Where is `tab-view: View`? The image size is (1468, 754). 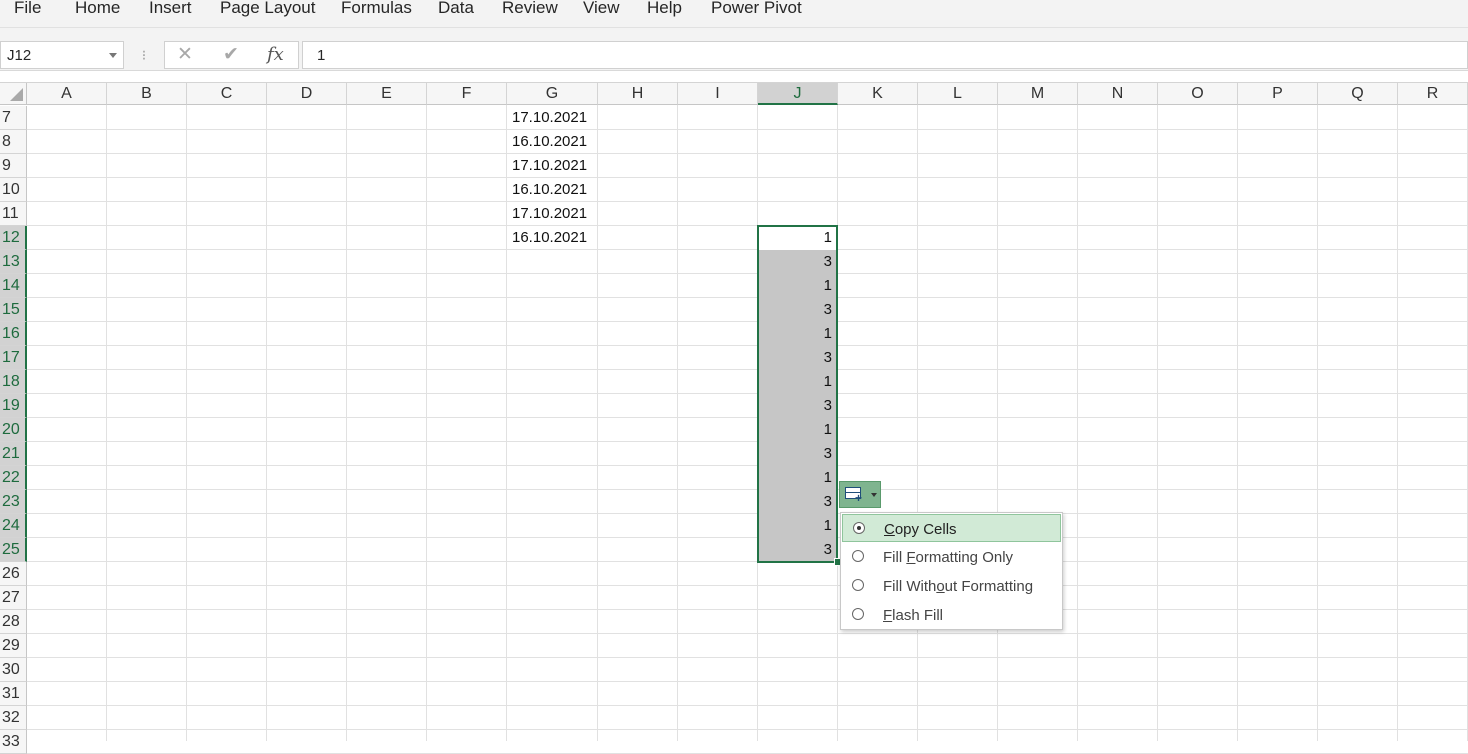 tab-view: View is located at coordinates (601, 9).